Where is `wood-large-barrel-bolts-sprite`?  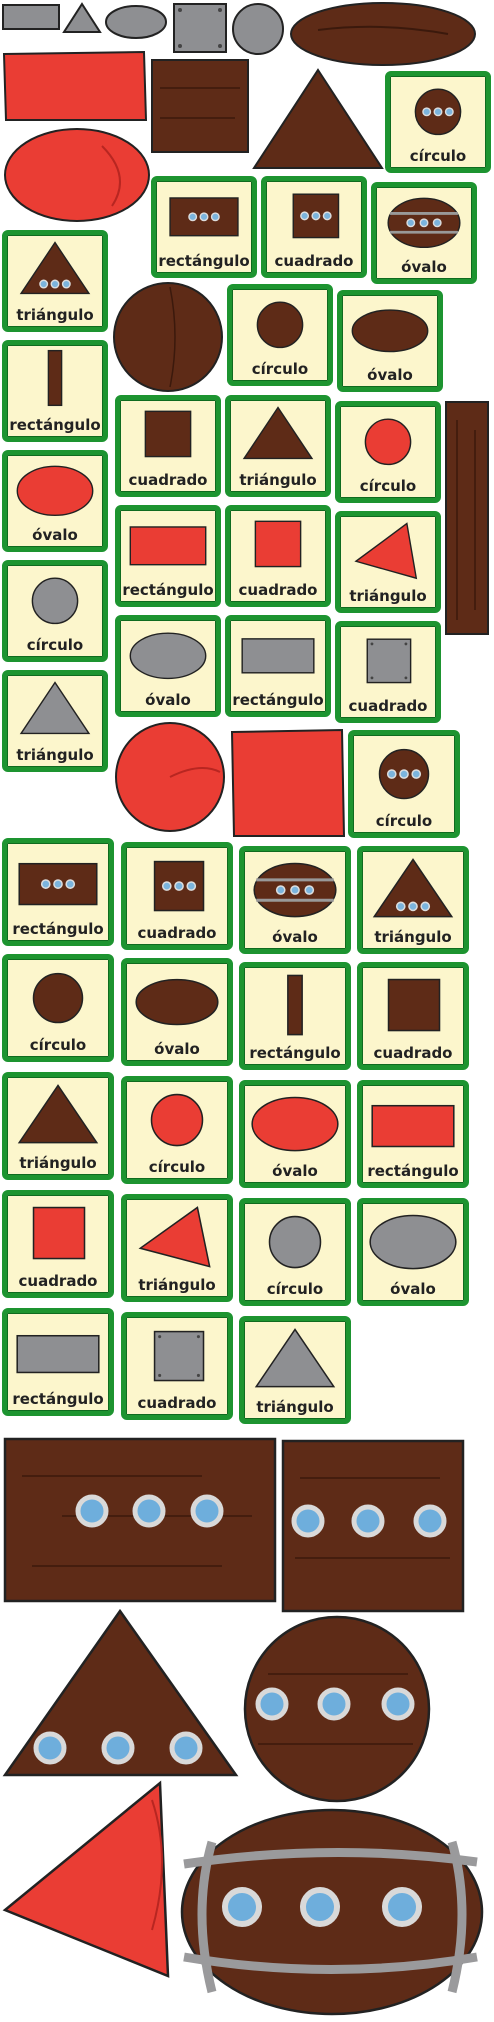
wood-large-barrel-bolts-sprite is located at coordinates (332, 1912).